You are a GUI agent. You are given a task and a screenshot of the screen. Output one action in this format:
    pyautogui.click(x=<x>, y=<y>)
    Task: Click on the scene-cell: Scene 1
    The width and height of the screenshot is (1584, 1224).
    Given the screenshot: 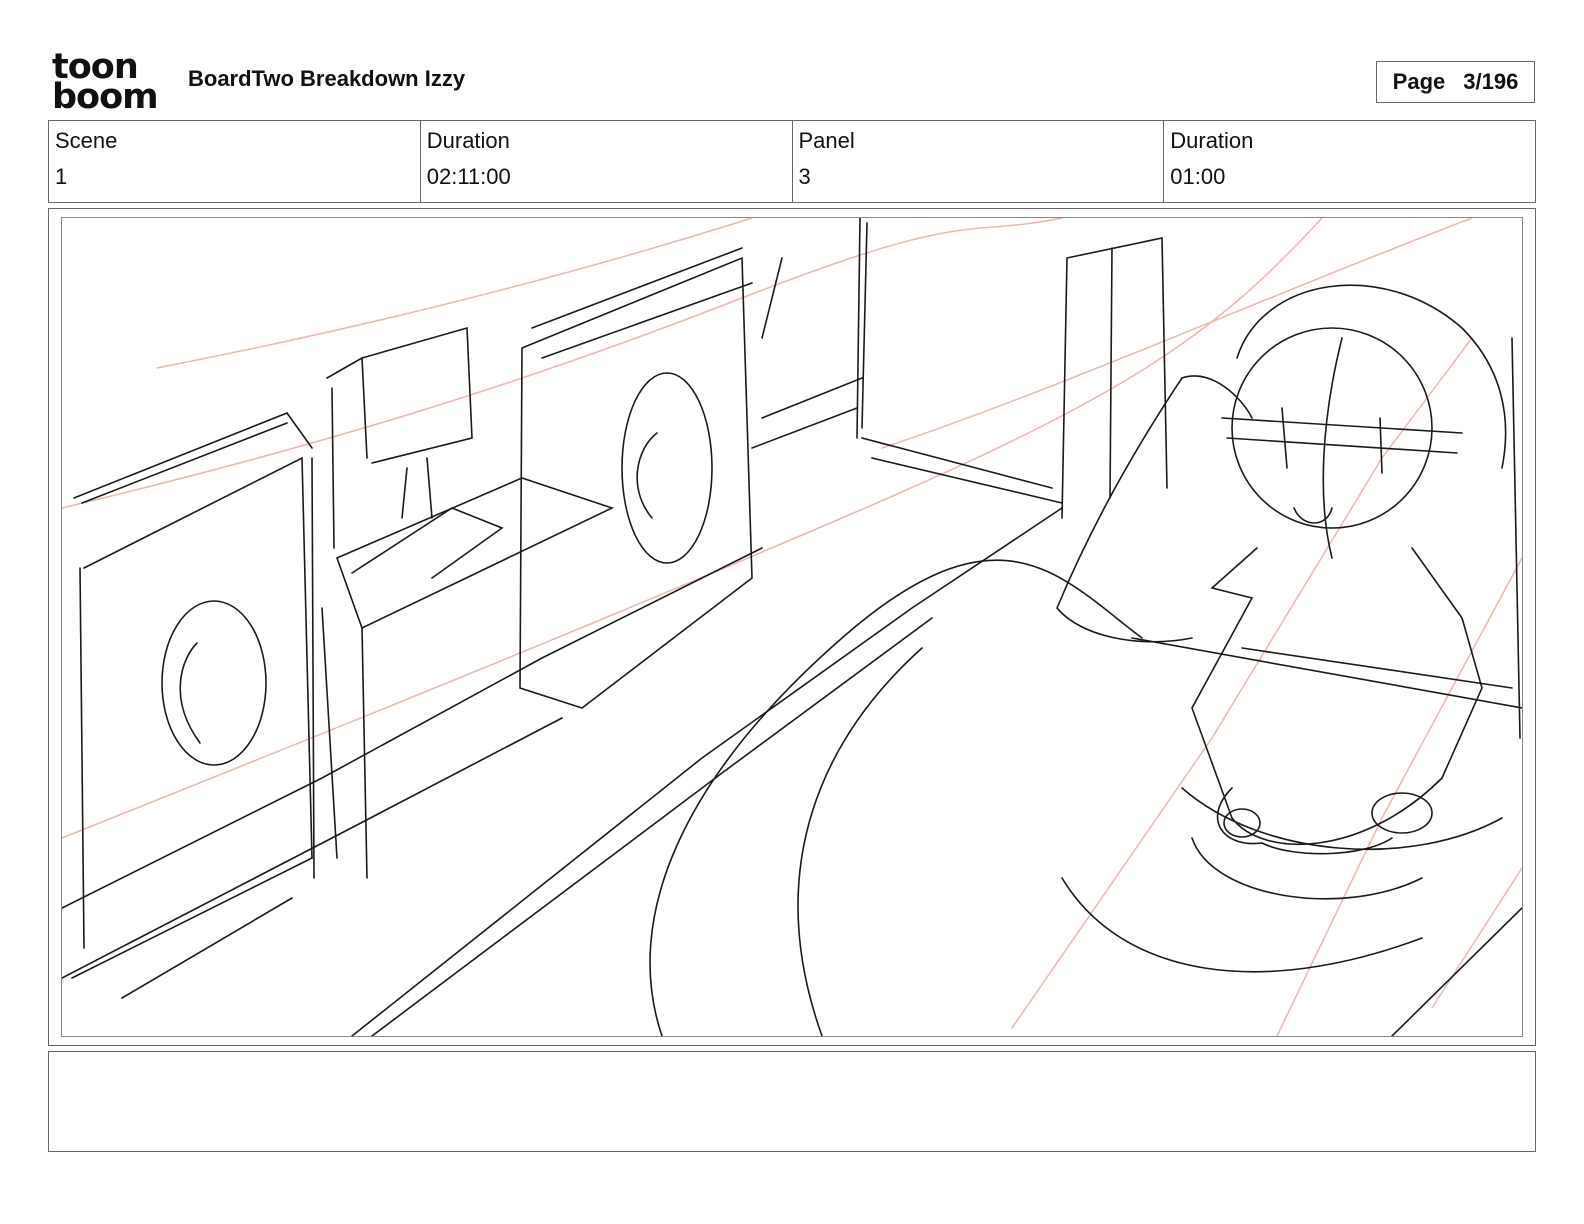 What is the action you would take?
    pyautogui.click(x=235, y=161)
    